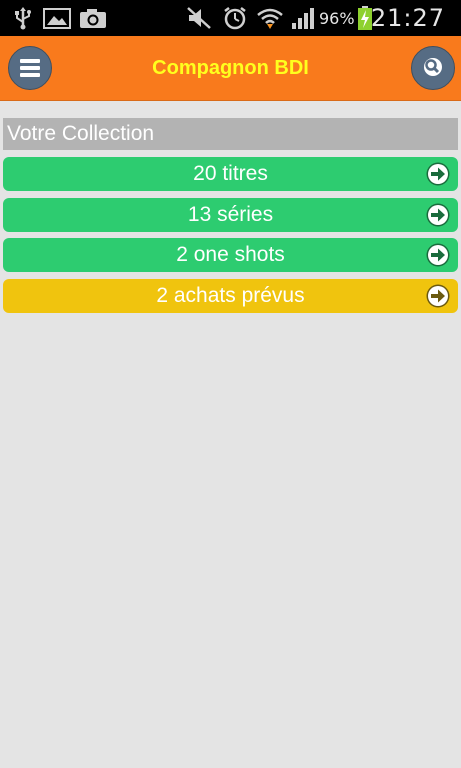  I want to click on status-bar: 96% 21:27, so click(230, 18).